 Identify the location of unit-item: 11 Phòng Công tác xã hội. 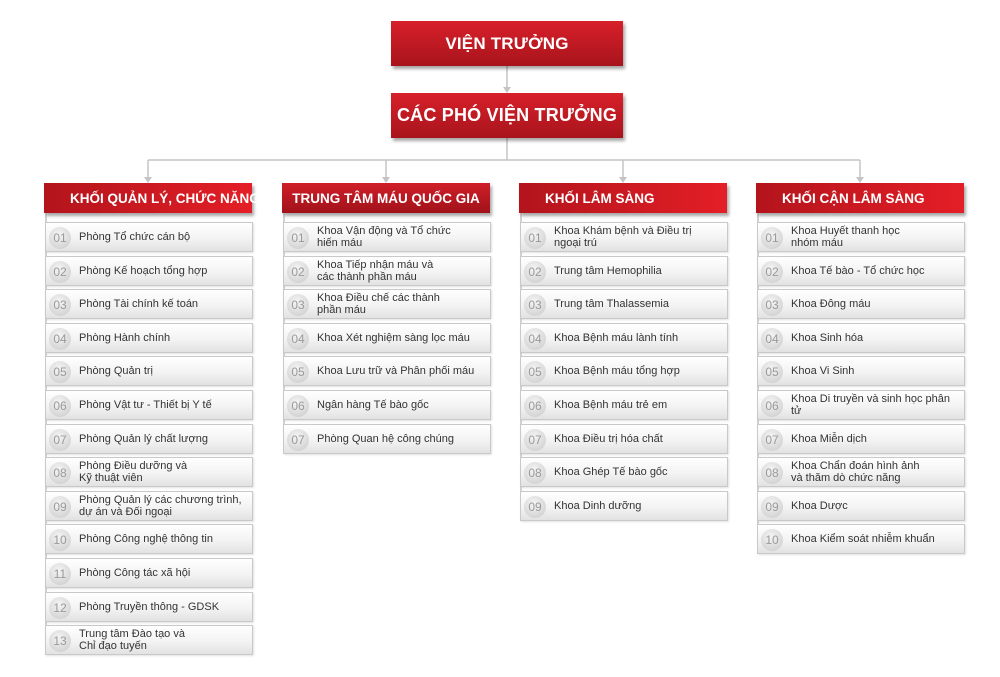
(149, 573).